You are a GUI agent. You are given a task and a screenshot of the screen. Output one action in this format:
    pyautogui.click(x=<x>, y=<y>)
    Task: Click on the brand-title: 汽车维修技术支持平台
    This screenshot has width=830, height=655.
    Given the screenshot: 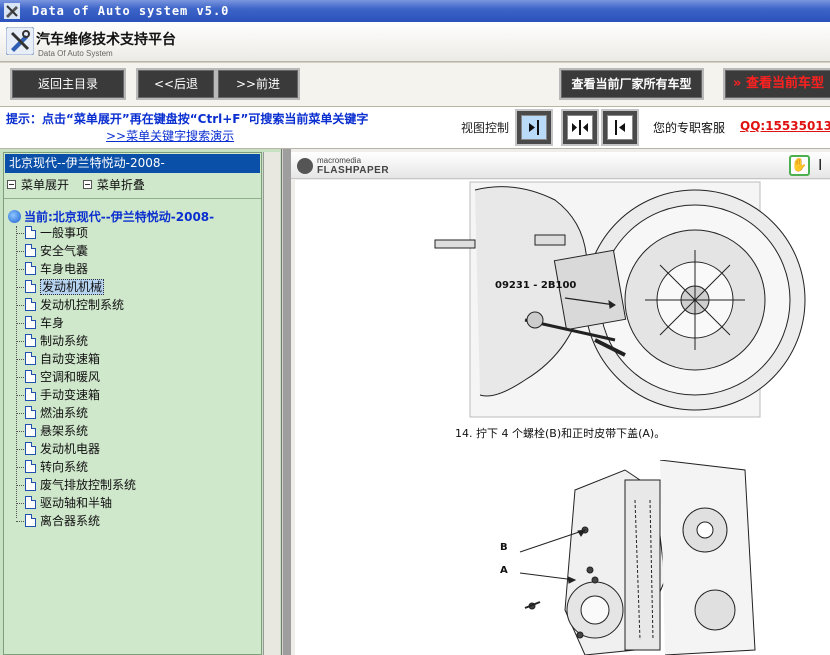 What is the action you would take?
    pyautogui.click(x=106, y=40)
    